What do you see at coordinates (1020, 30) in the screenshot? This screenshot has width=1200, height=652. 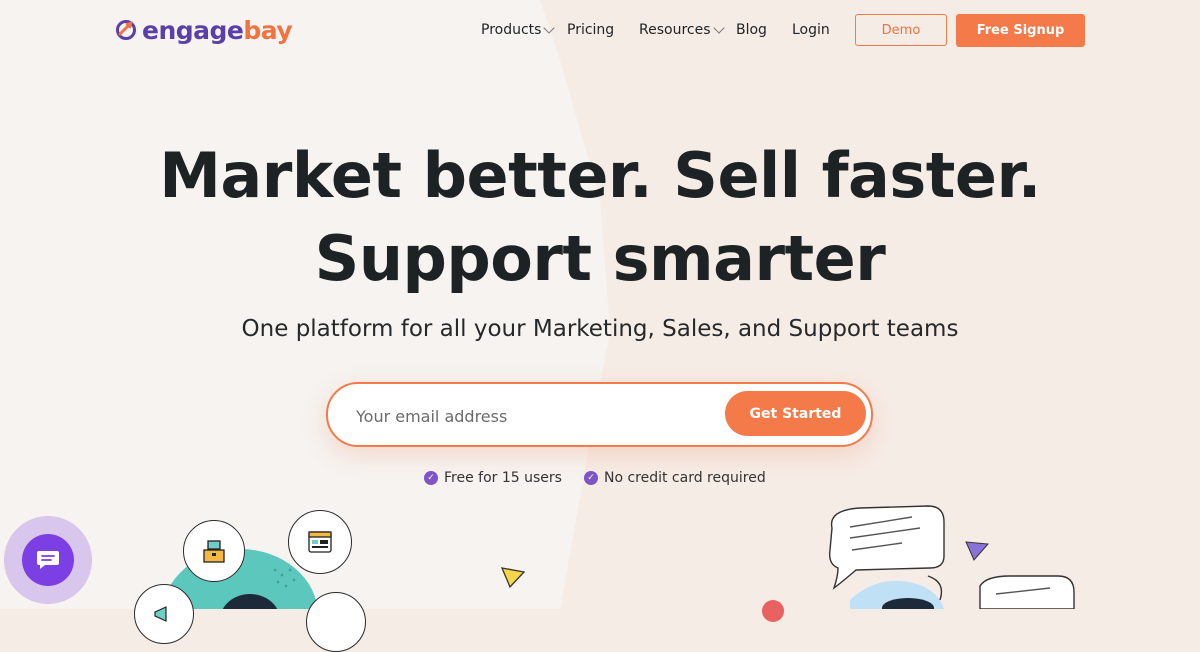 I see `free-signup-button: Free Signup` at bounding box center [1020, 30].